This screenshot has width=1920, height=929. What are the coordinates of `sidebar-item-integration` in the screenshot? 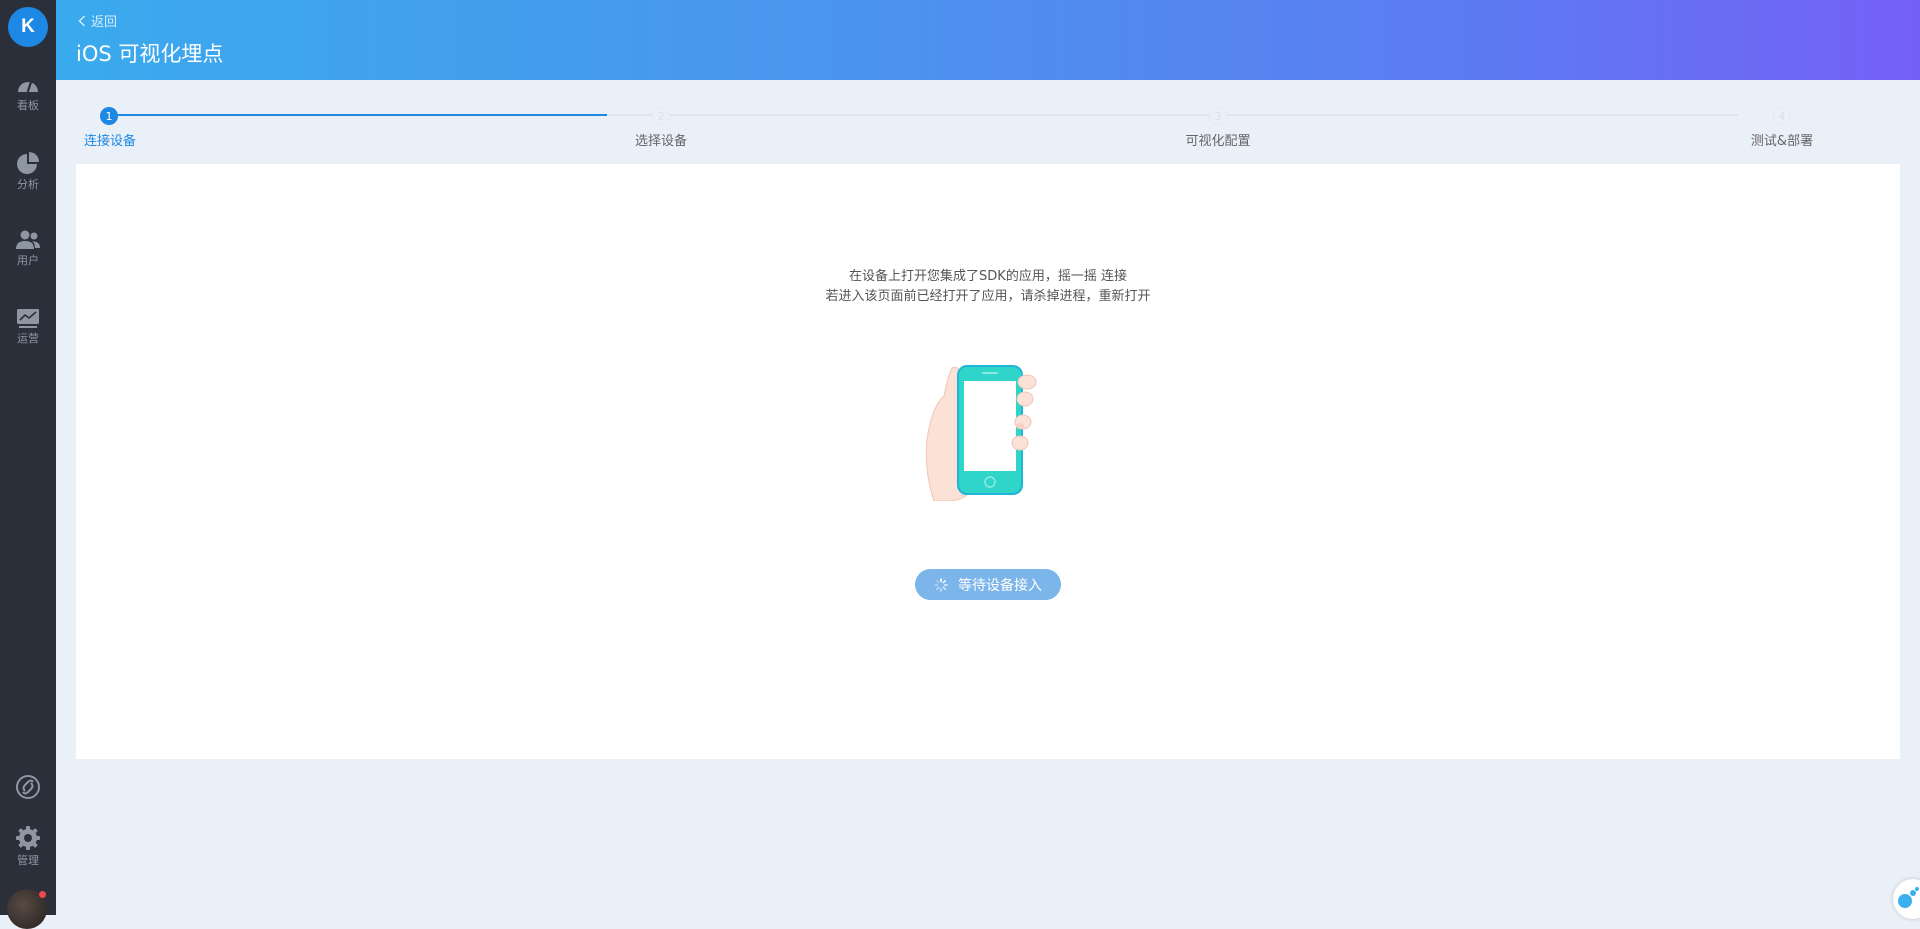 It's located at (28, 787).